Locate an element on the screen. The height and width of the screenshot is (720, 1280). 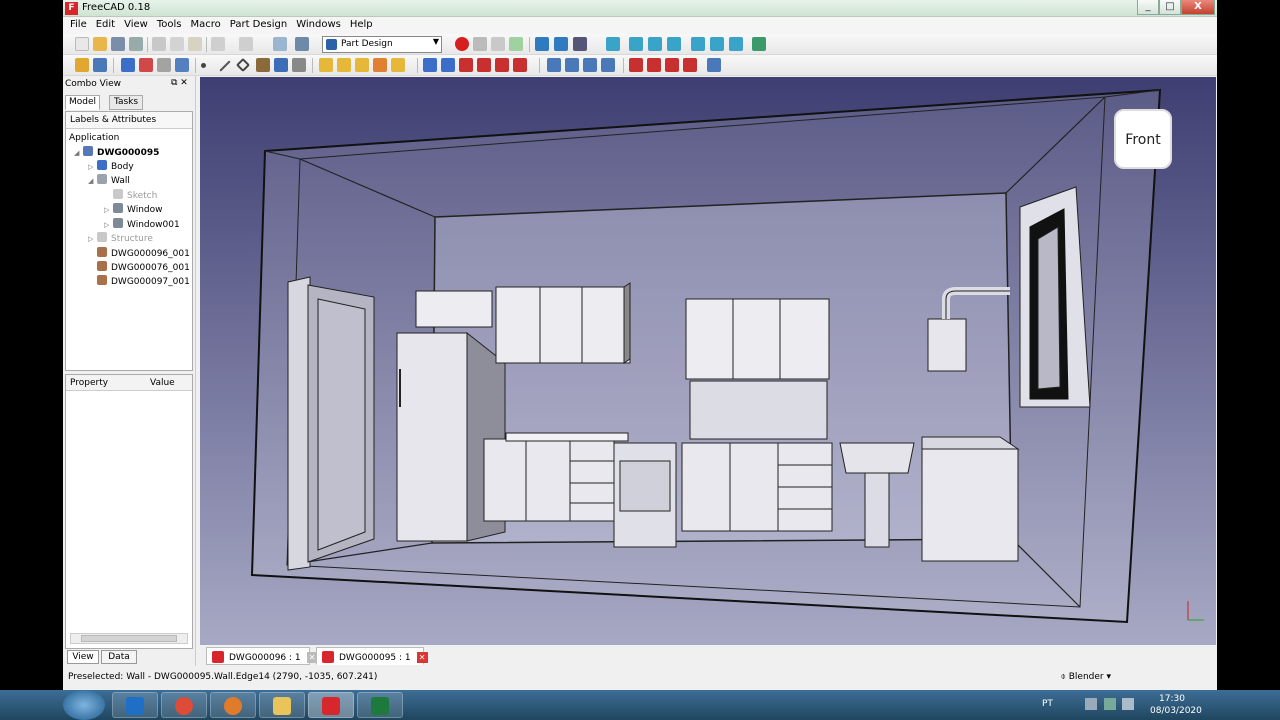
tree-item-window: ▷ Window is located at coordinates (133, 209).